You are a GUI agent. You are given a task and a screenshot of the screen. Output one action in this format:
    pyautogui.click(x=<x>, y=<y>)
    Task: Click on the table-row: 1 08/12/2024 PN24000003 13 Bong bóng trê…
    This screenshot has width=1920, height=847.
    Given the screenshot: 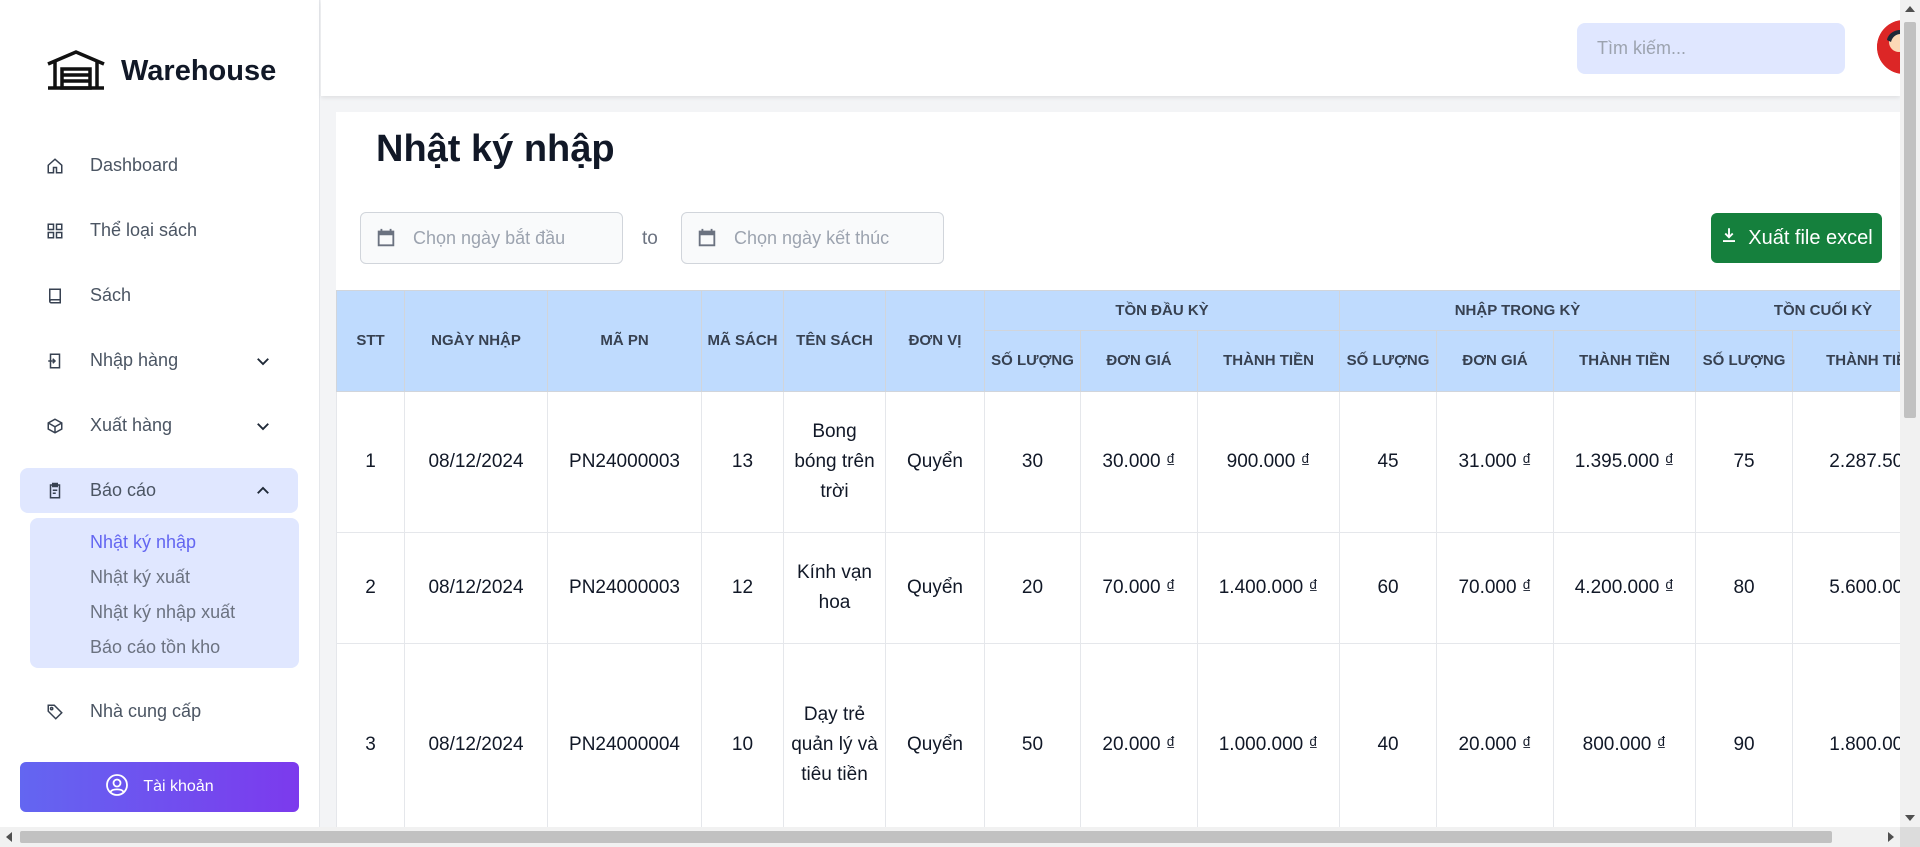 What is the action you would take?
    pyautogui.click(x=1118, y=462)
    